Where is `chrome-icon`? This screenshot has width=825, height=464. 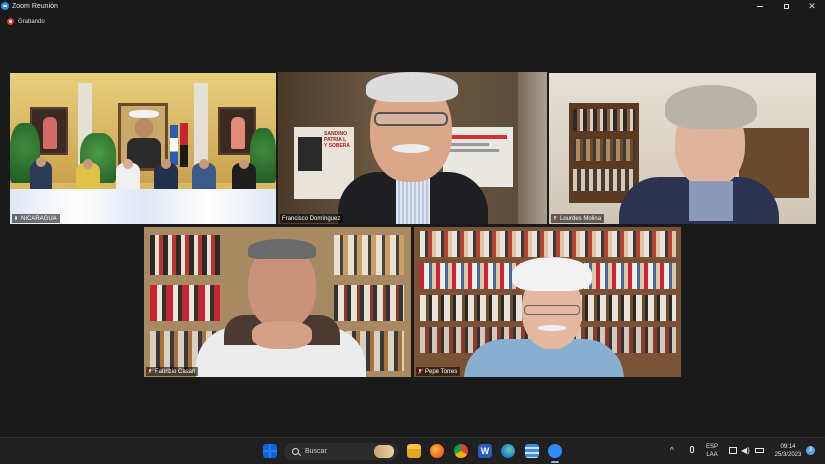
chrome-icon is located at coordinates (461, 451).